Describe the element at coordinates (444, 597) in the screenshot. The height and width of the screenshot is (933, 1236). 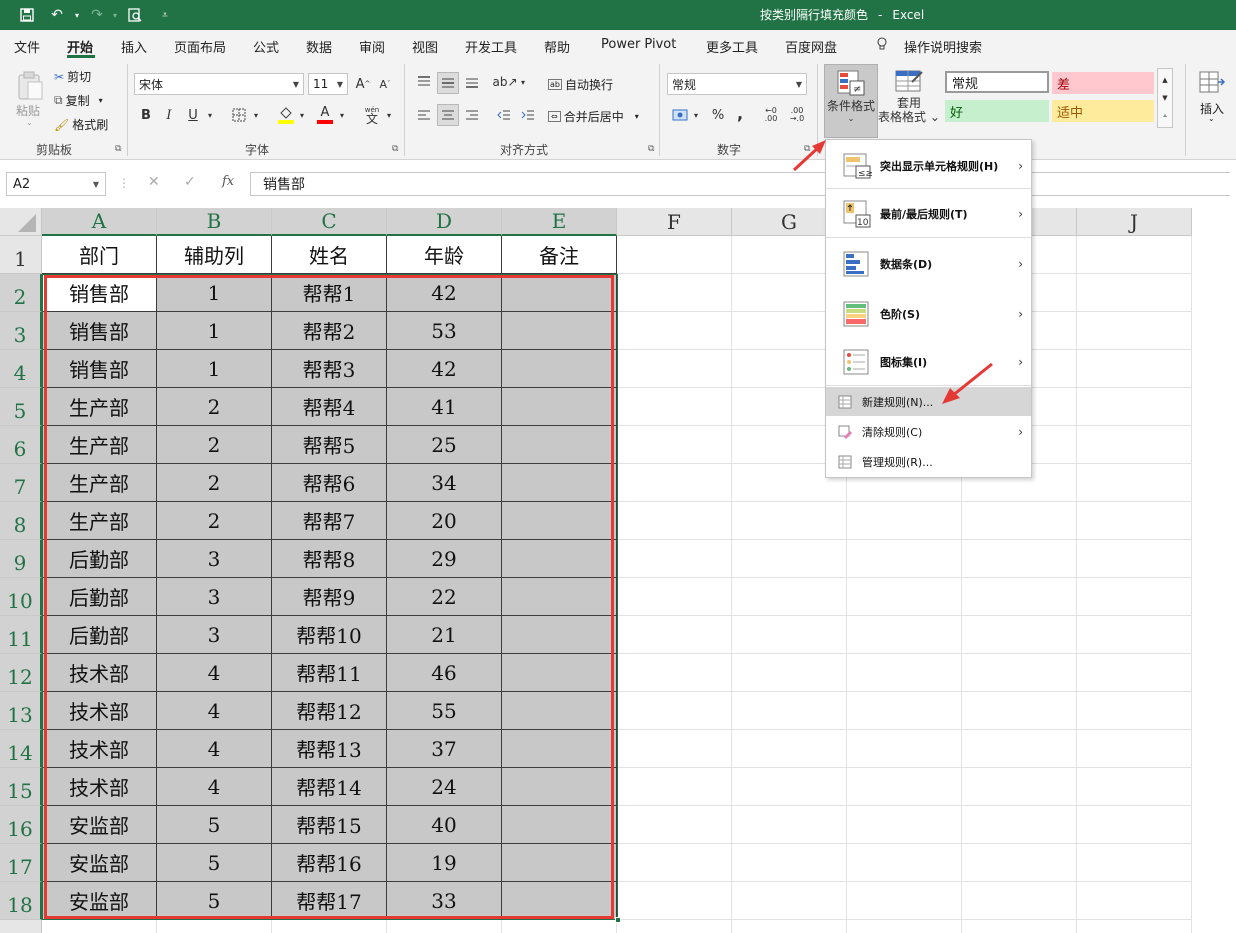
I see `table-cell: 22` at that location.